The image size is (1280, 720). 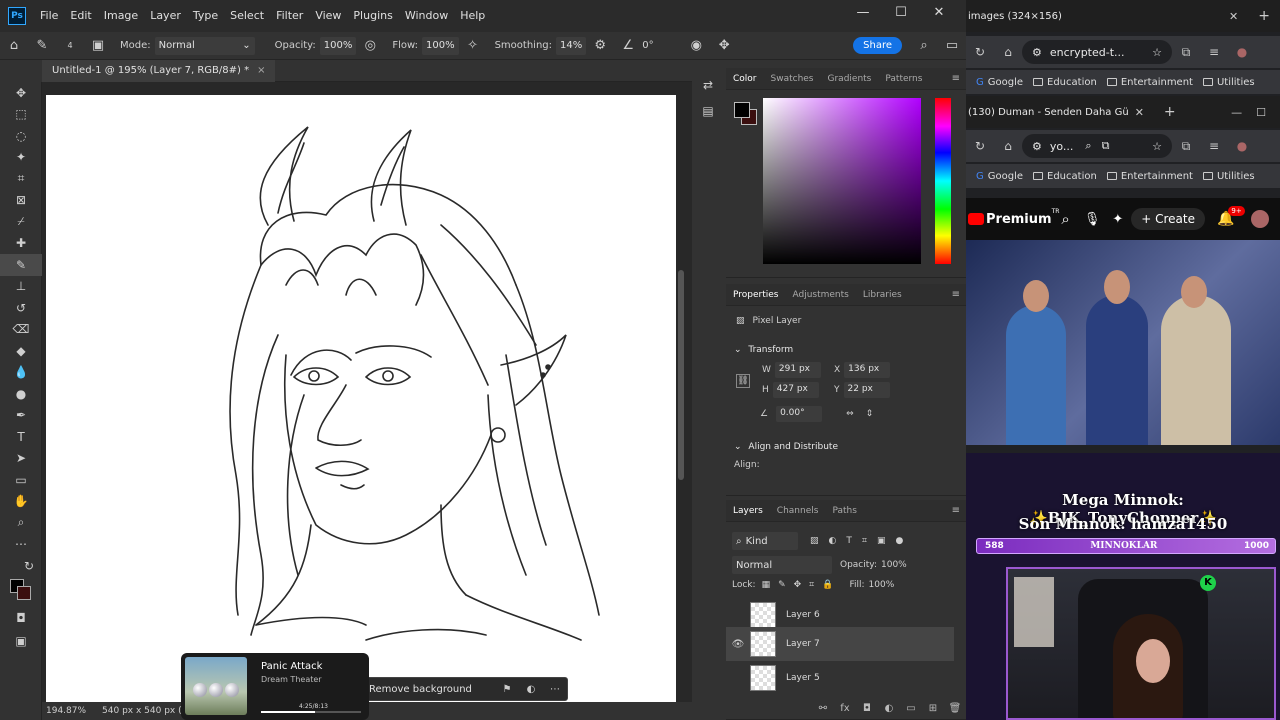 I want to click on menu-edit: Edit, so click(x=80, y=16).